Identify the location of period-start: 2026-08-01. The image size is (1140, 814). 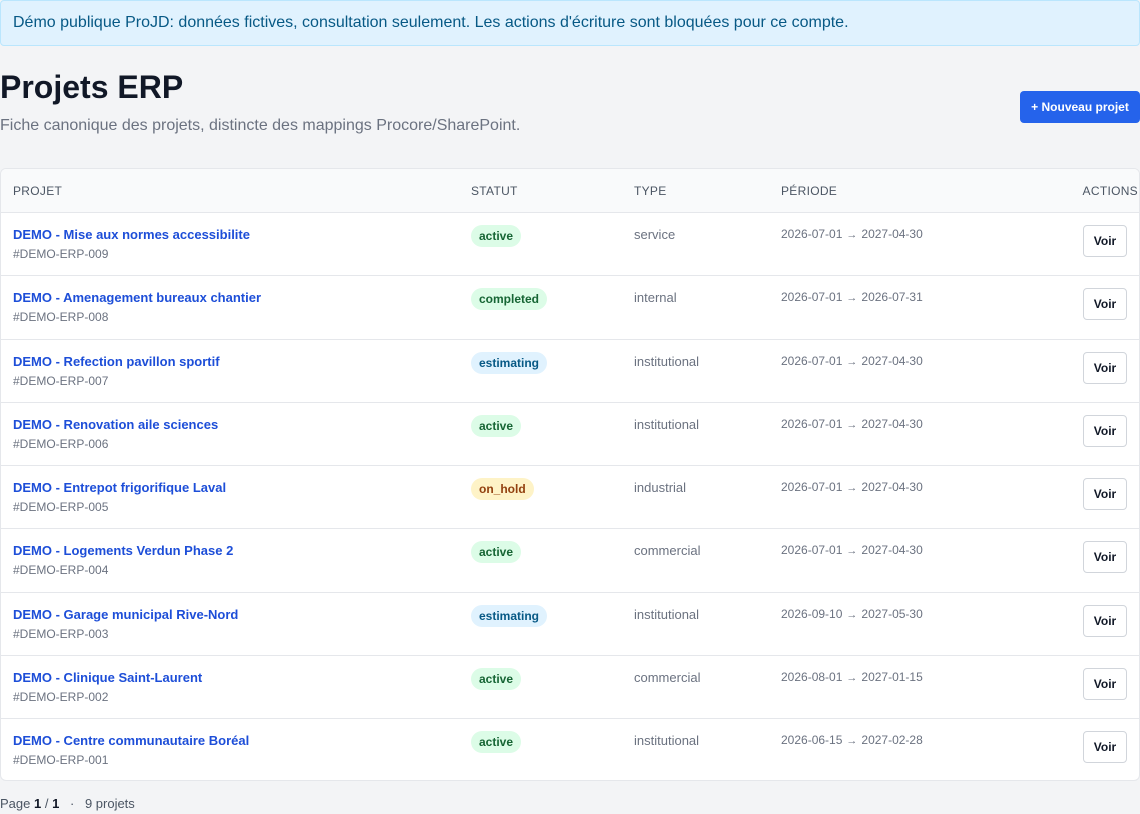
(812, 677).